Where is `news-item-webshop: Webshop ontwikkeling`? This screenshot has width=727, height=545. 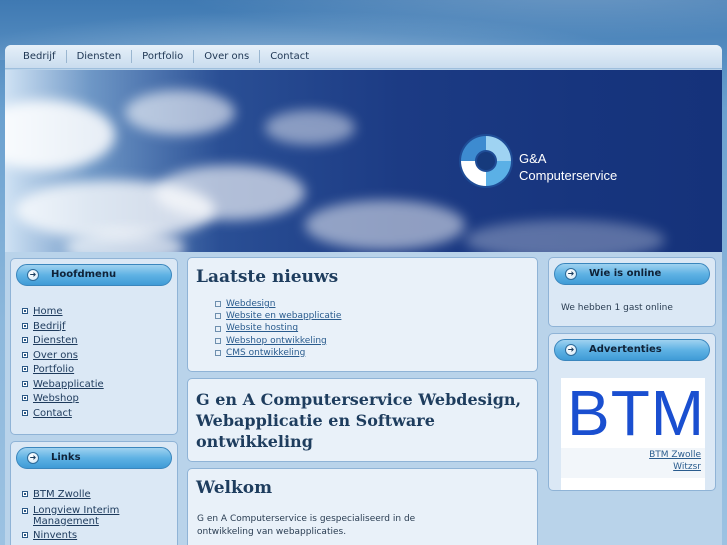 news-item-webshop: Webshop ontwikkeling is located at coordinates (278, 341).